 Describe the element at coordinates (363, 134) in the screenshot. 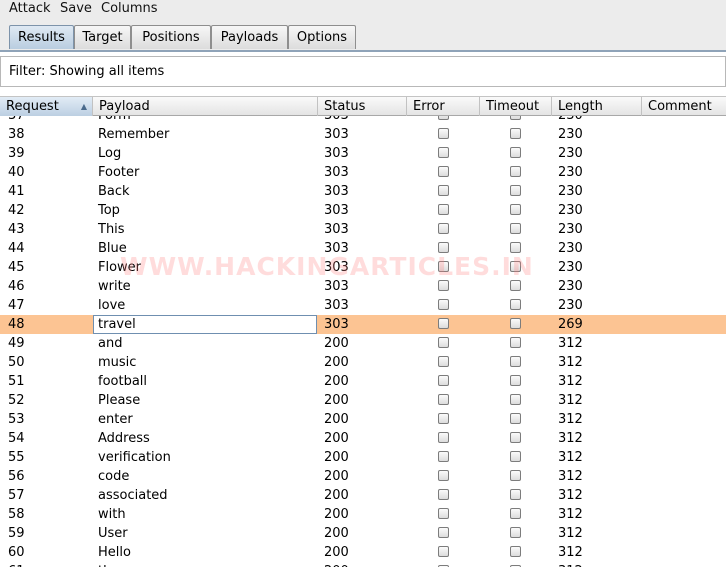

I see `table-row: 38 Remember 303 230` at that location.